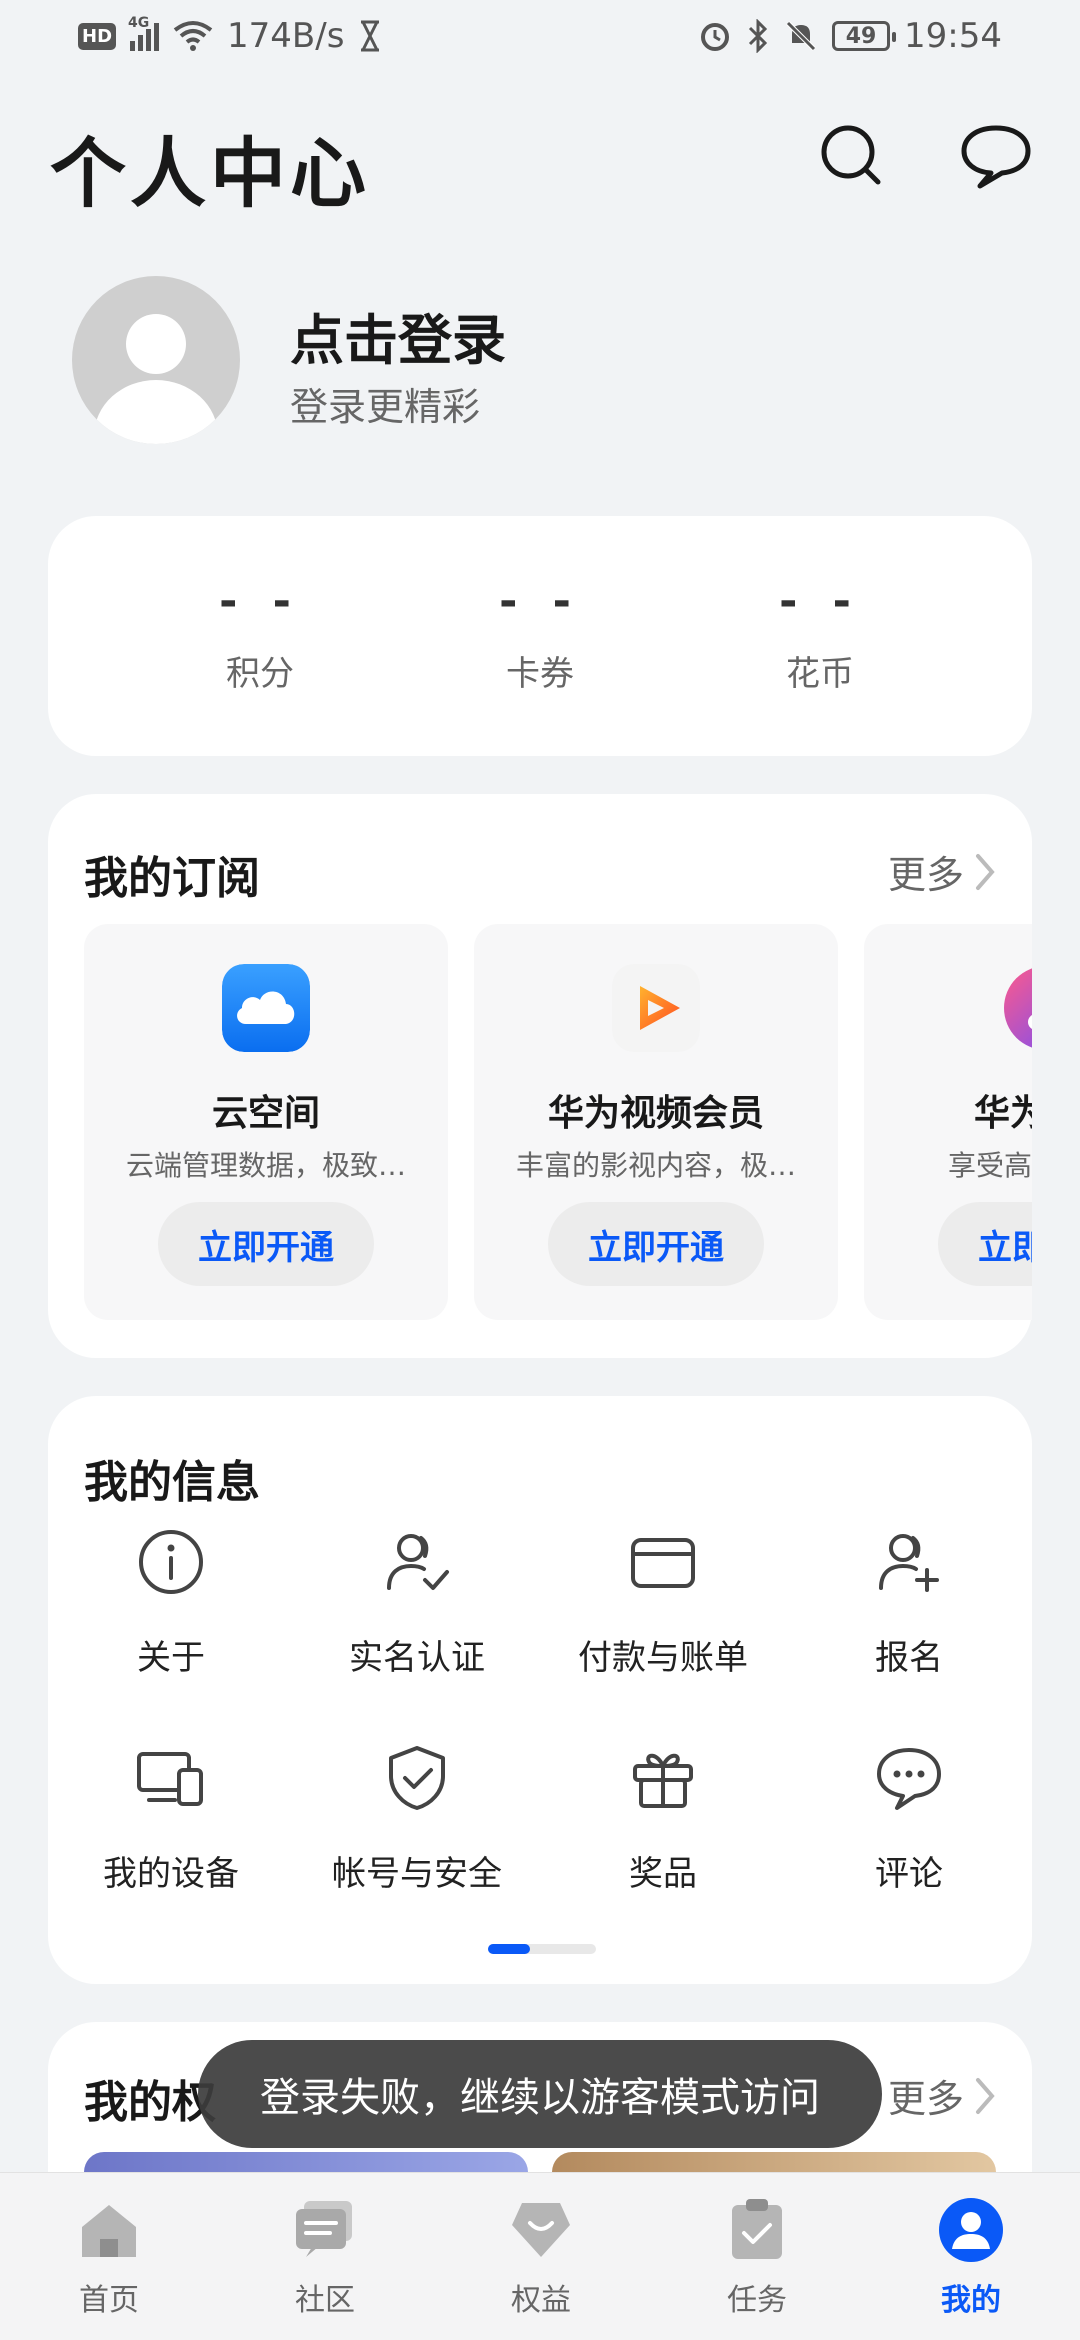  I want to click on page-indicator, so click(542, 1949).